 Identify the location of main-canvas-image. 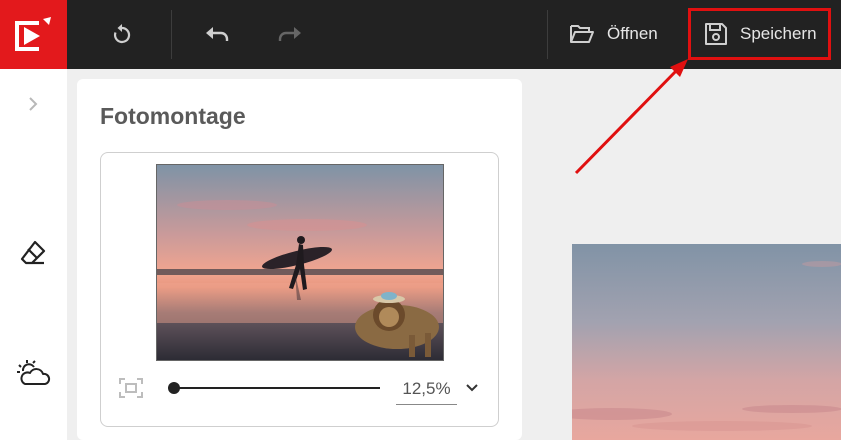
(706, 342).